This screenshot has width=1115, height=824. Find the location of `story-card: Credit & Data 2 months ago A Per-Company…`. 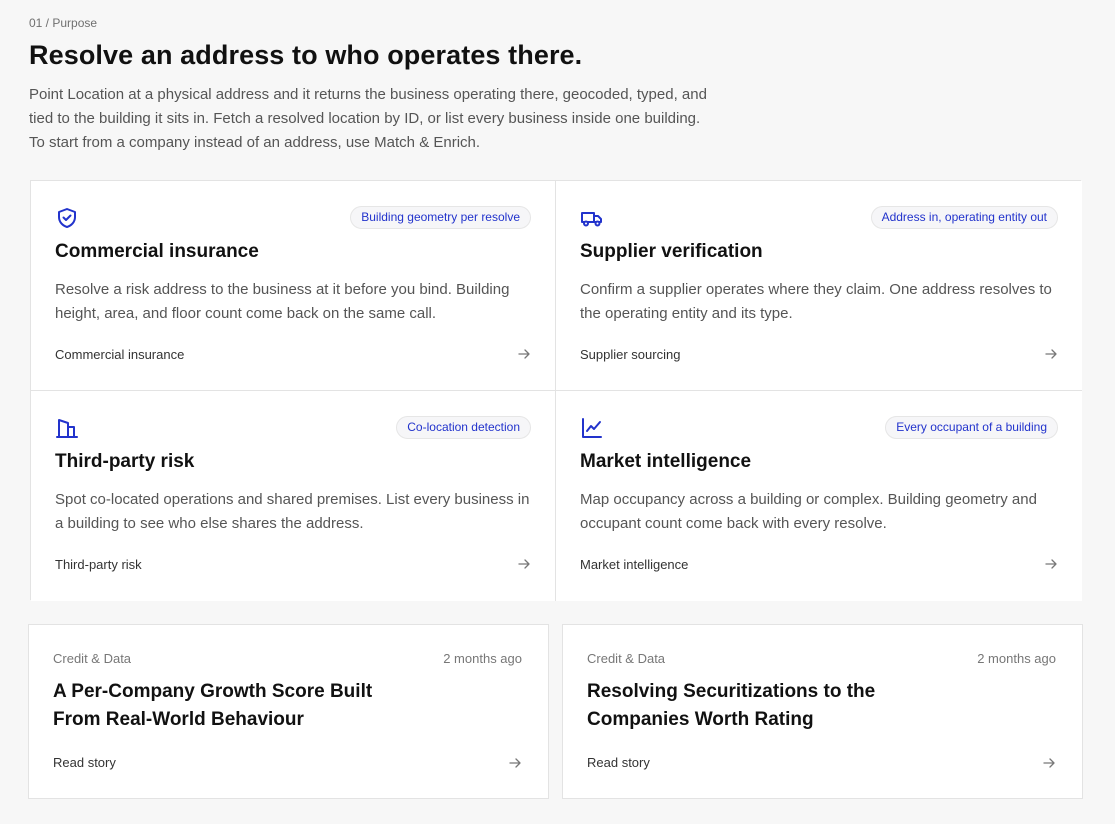

story-card: Credit & Data 2 months ago A Per-Company… is located at coordinates (288, 711).